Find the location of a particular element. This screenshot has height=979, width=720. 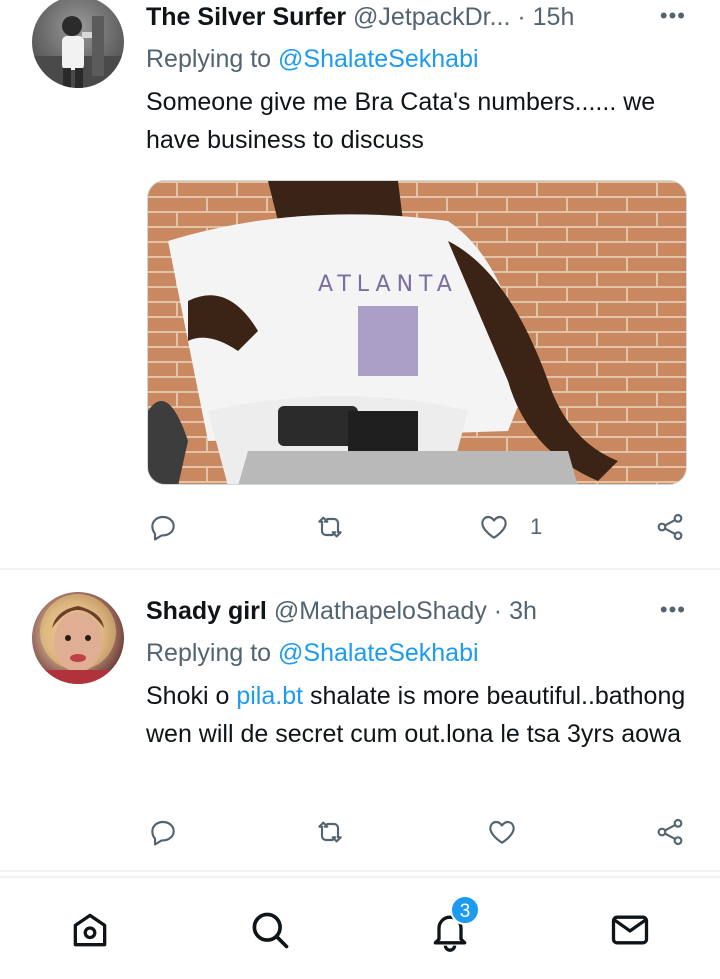

like-button is located at coordinates (502, 832).